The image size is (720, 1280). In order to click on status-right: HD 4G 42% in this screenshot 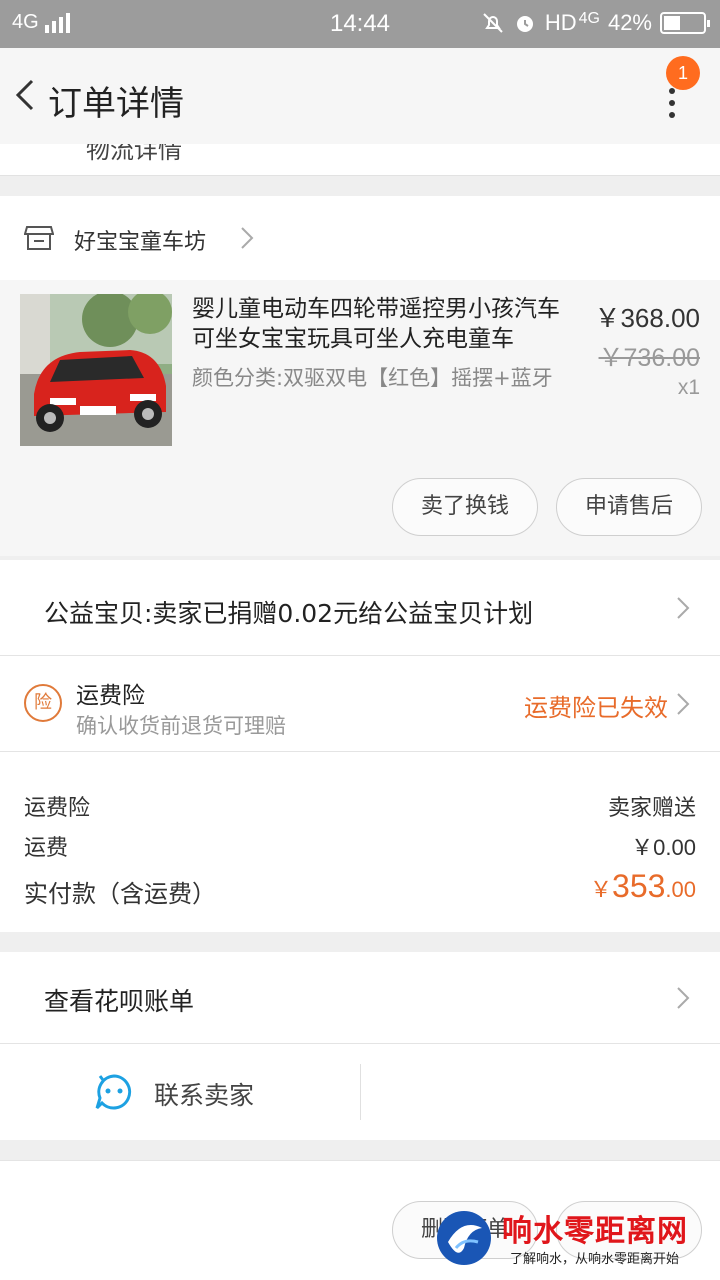, I will do `click(595, 23)`.